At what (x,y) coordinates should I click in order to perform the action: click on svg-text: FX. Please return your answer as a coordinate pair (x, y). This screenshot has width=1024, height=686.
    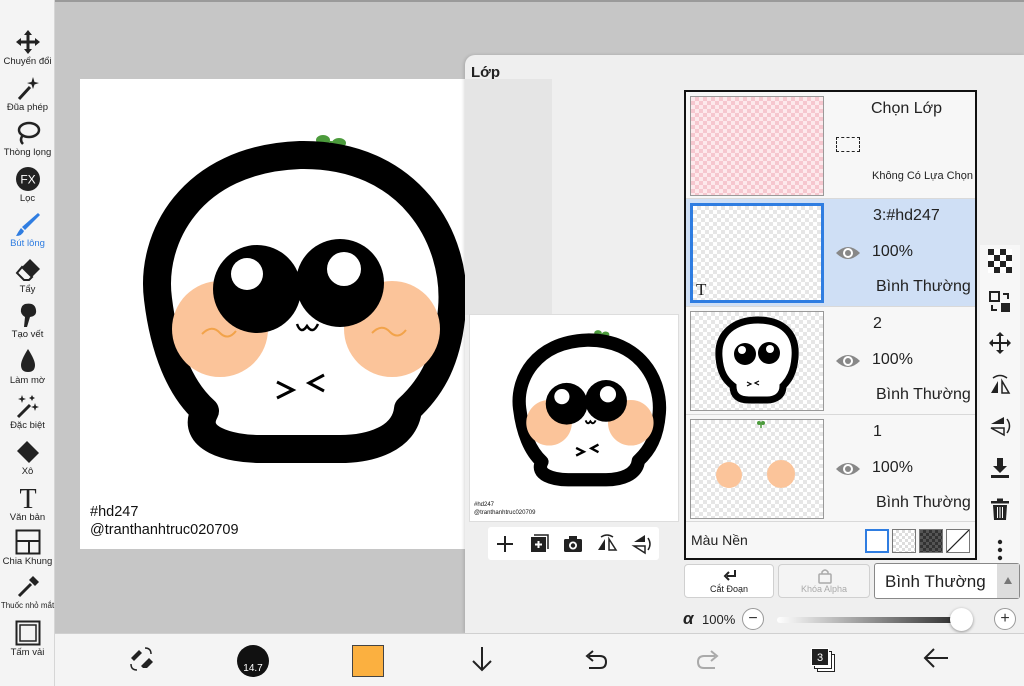
    Looking at the image, I should click on (27, 180).